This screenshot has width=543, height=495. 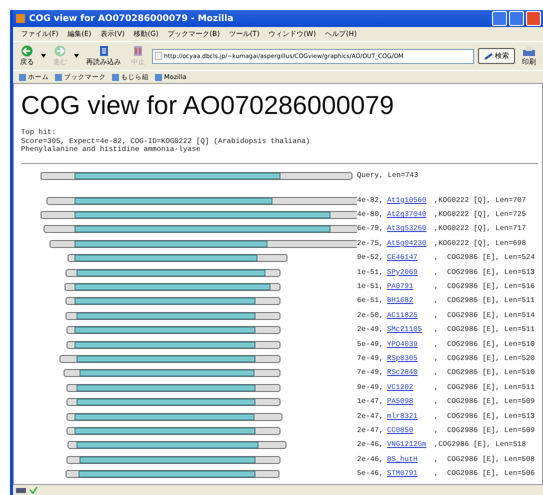 I want to click on app-icon, so click(x=20, y=18).